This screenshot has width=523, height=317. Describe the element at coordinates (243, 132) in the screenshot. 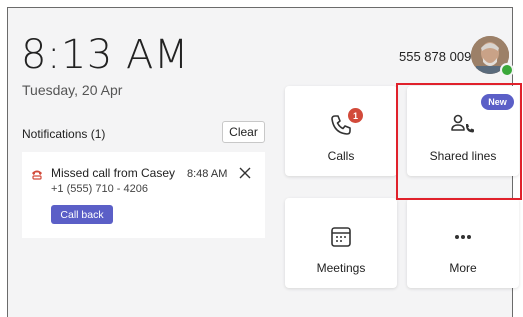

I see `clear-notifications-button: Clear` at that location.